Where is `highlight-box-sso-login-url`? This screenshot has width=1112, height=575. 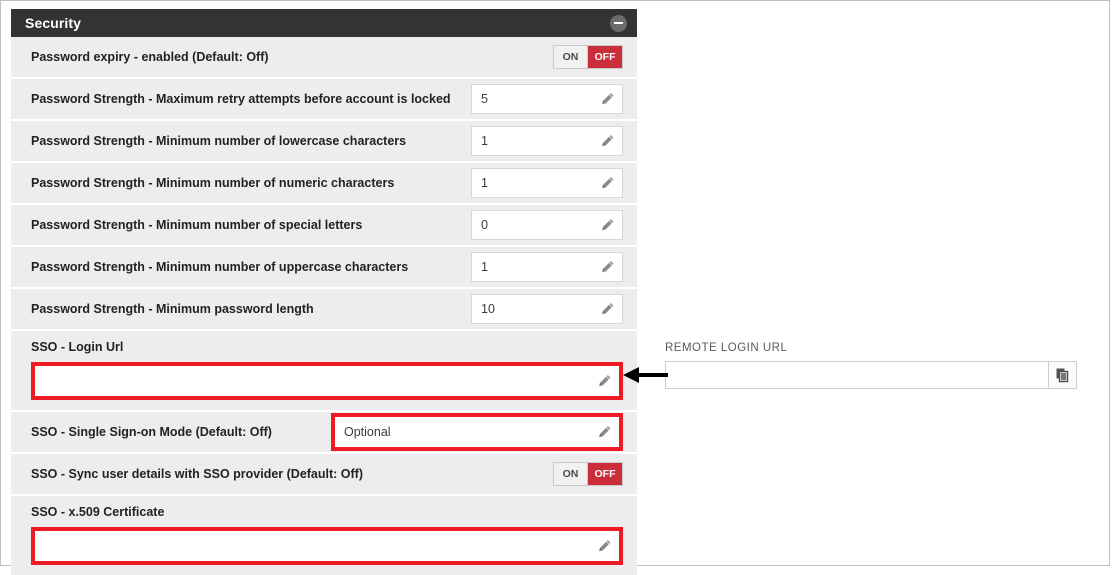
highlight-box-sso-login-url is located at coordinates (327, 381).